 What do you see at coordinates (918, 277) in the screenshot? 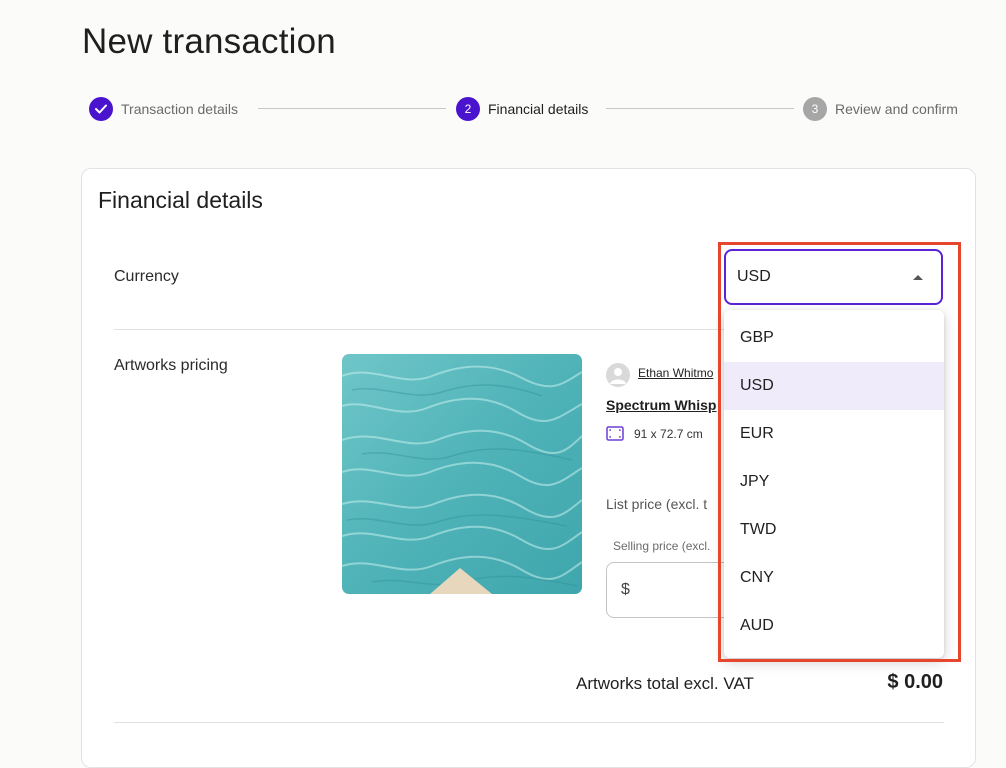
I see `caret-up-icon` at bounding box center [918, 277].